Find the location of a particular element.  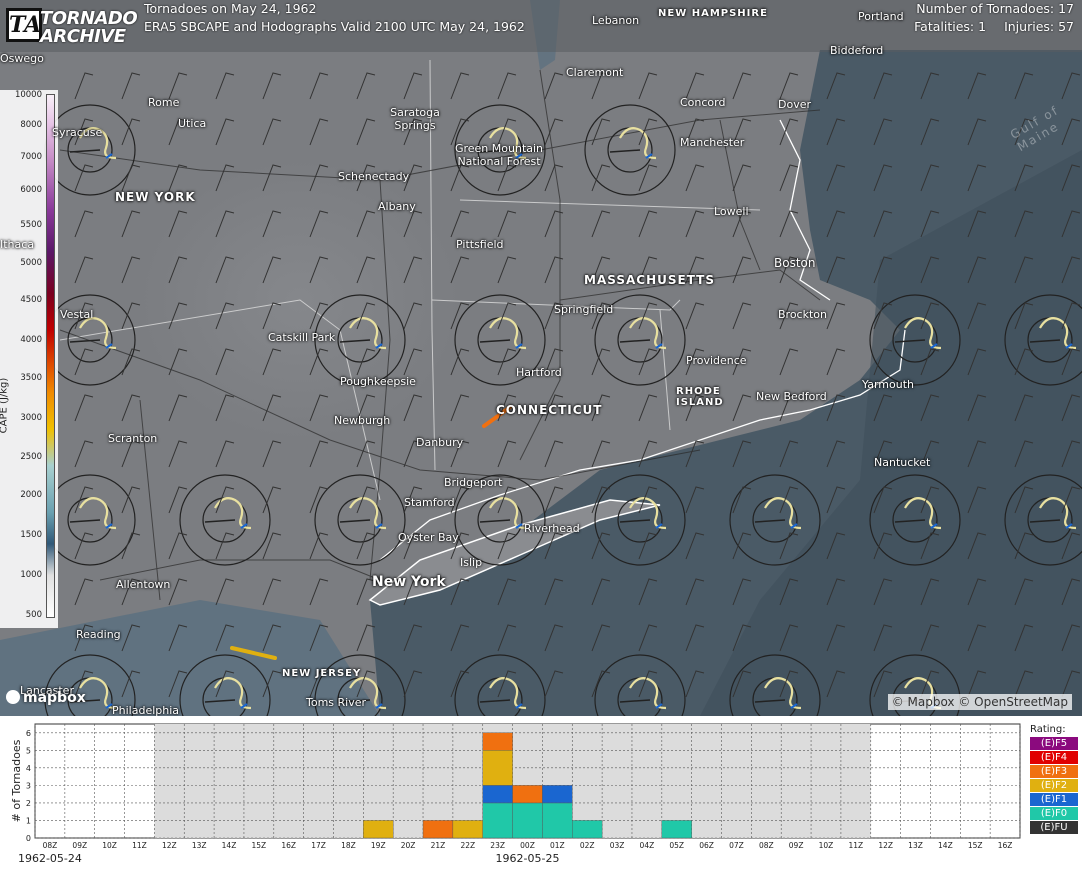

colorbar-gradient is located at coordinates (50, 356).